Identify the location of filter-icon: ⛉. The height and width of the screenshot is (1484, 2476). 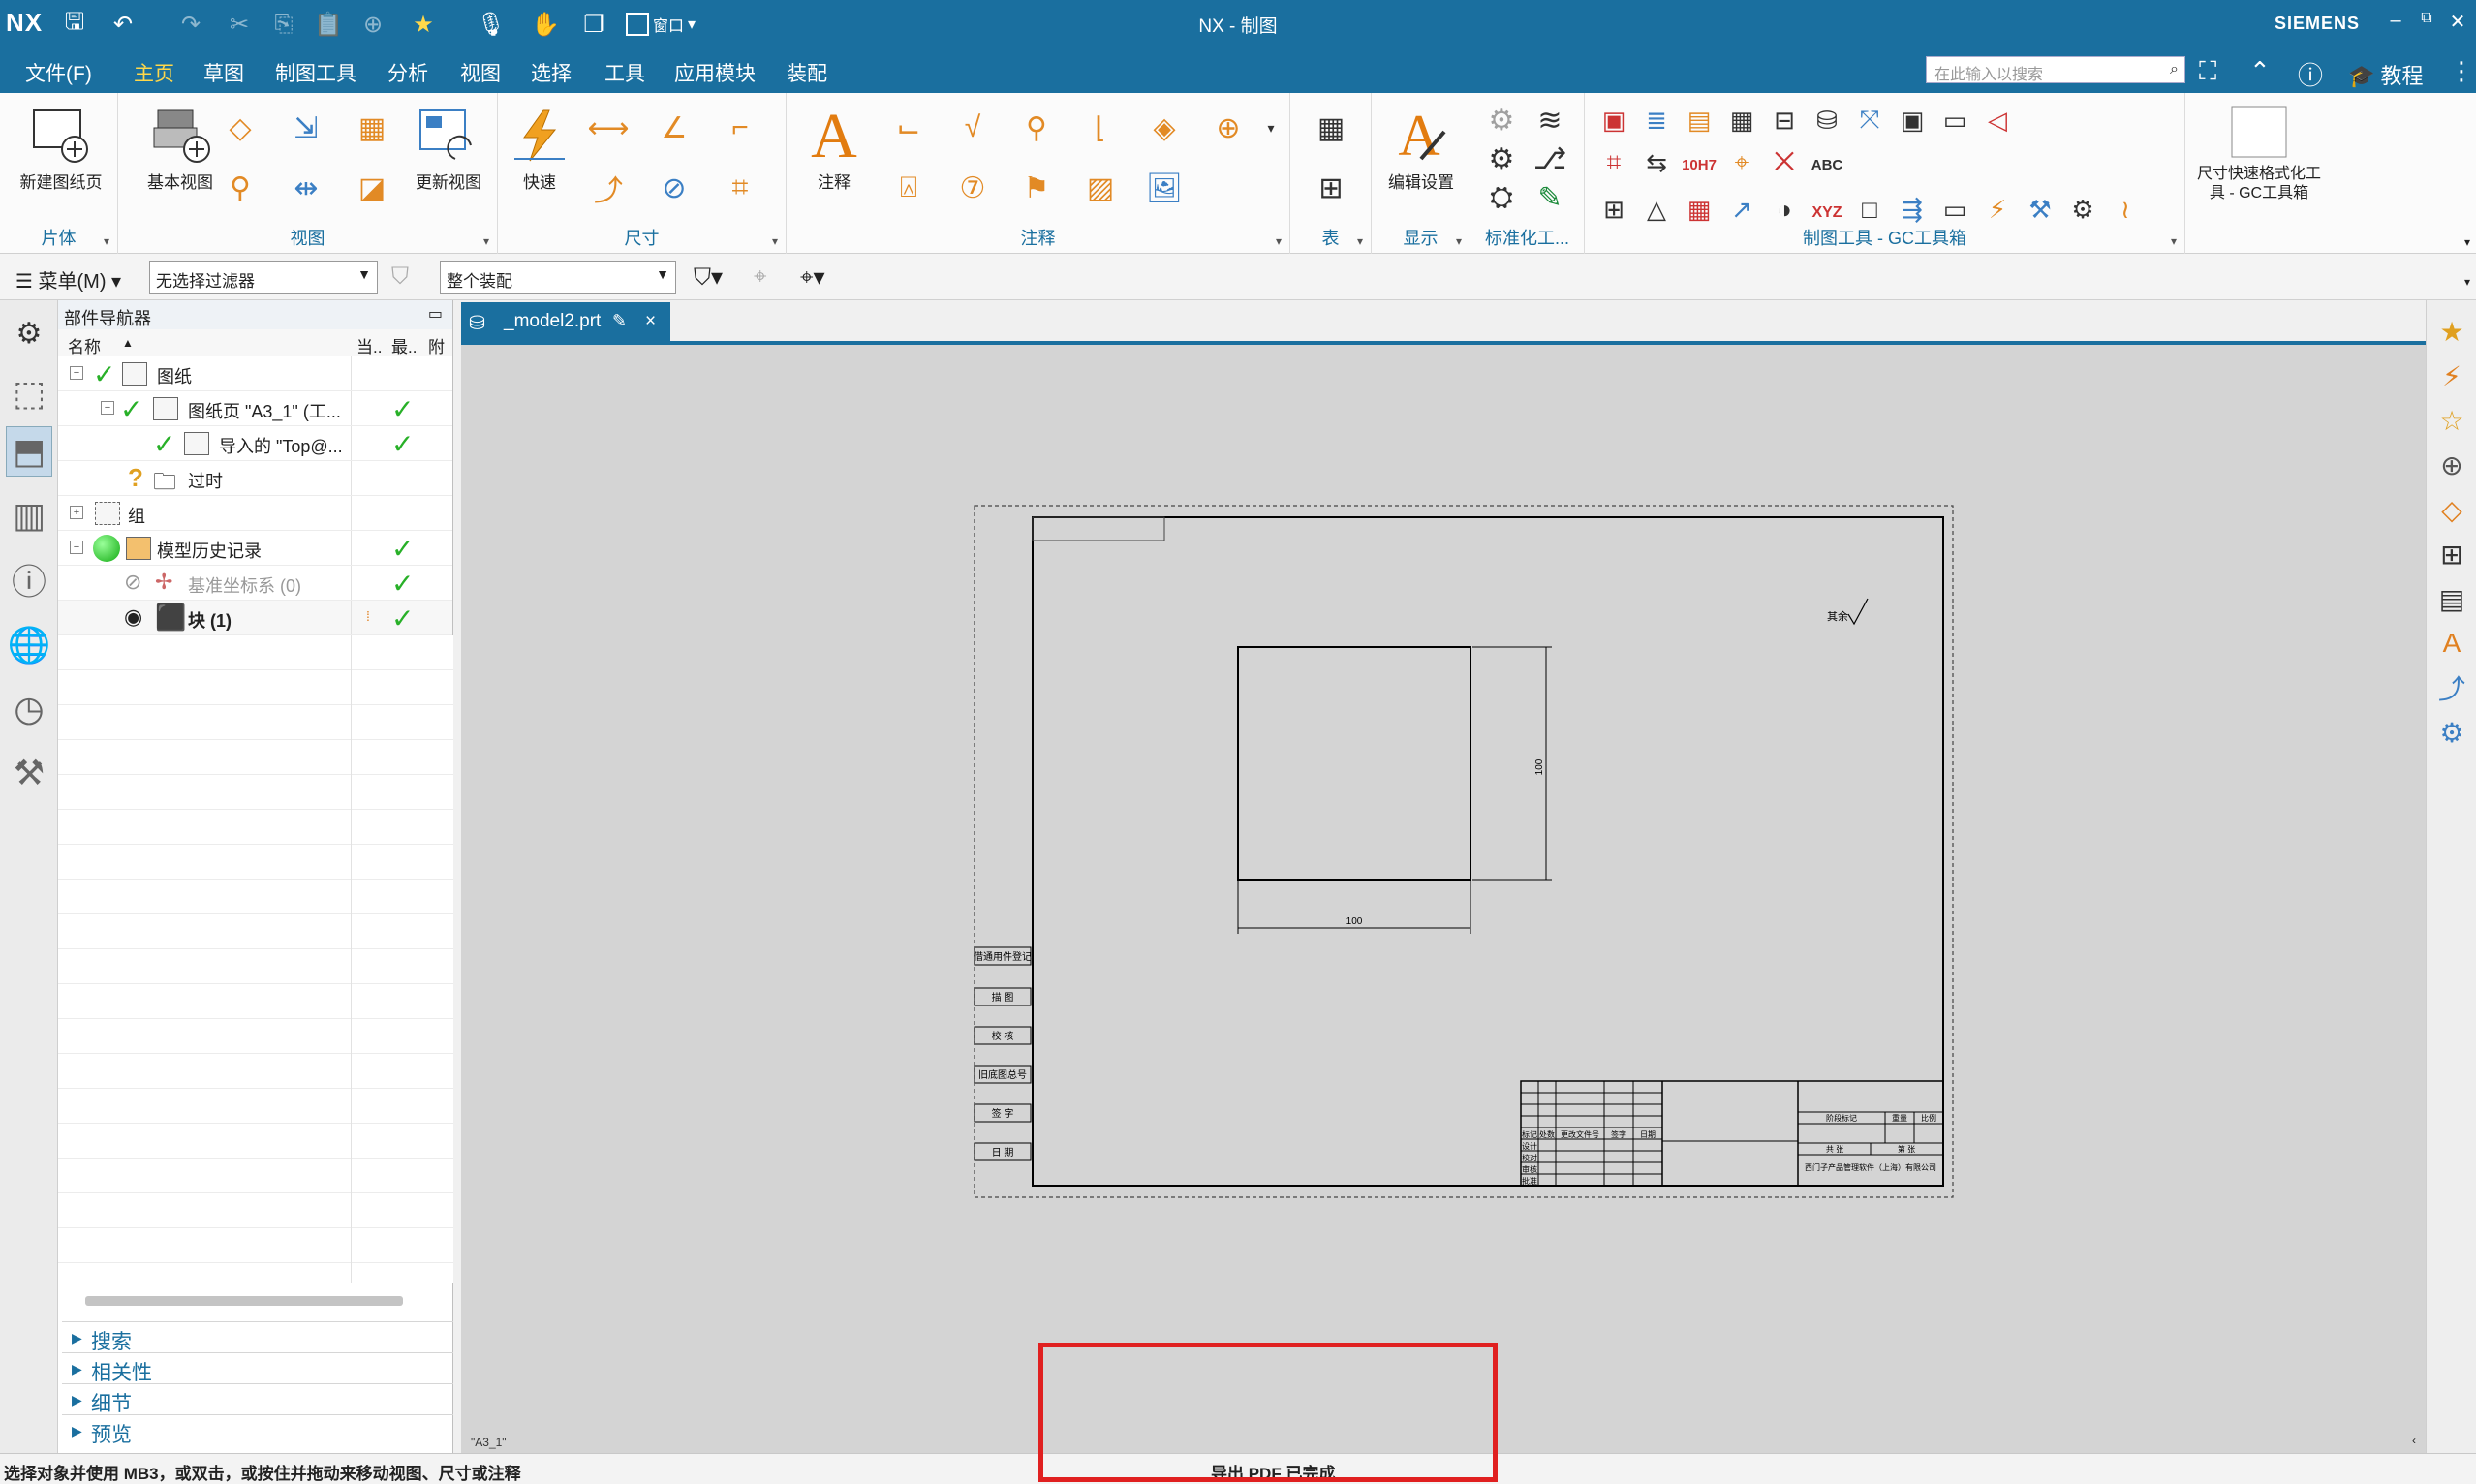
(400, 277).